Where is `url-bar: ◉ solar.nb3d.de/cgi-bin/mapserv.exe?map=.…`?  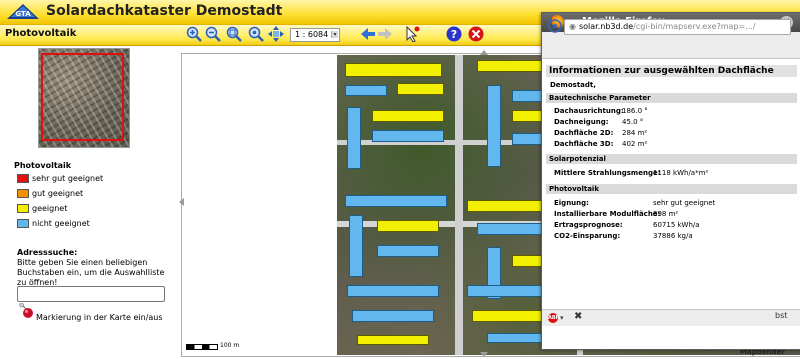
url-bar: ◉ solar.nb3d.de/cgi-bin/mapserv.exe?map=.… is located at coordinates (677, 27).